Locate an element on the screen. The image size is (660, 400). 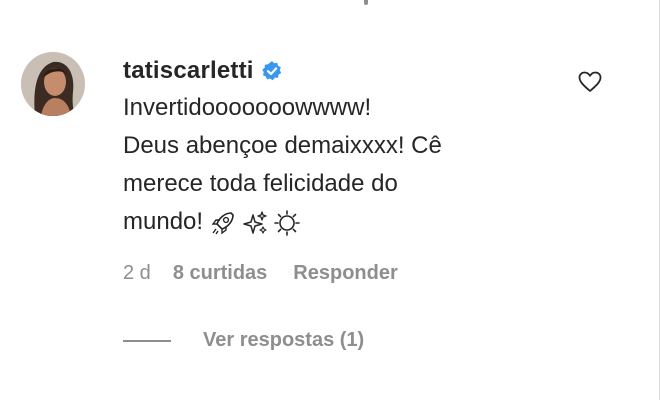
like-count: 8 curtidas is located at coordinates (220, 273).